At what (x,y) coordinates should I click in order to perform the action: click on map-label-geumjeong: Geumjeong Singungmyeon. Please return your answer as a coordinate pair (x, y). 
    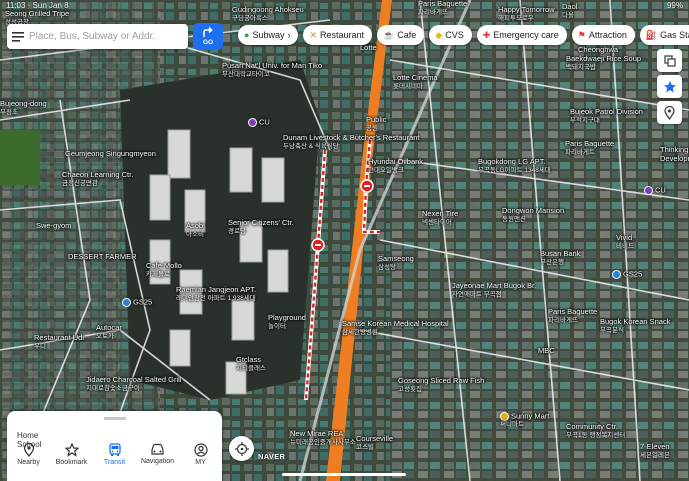
    Looking at the image, I should click on (110, 154).